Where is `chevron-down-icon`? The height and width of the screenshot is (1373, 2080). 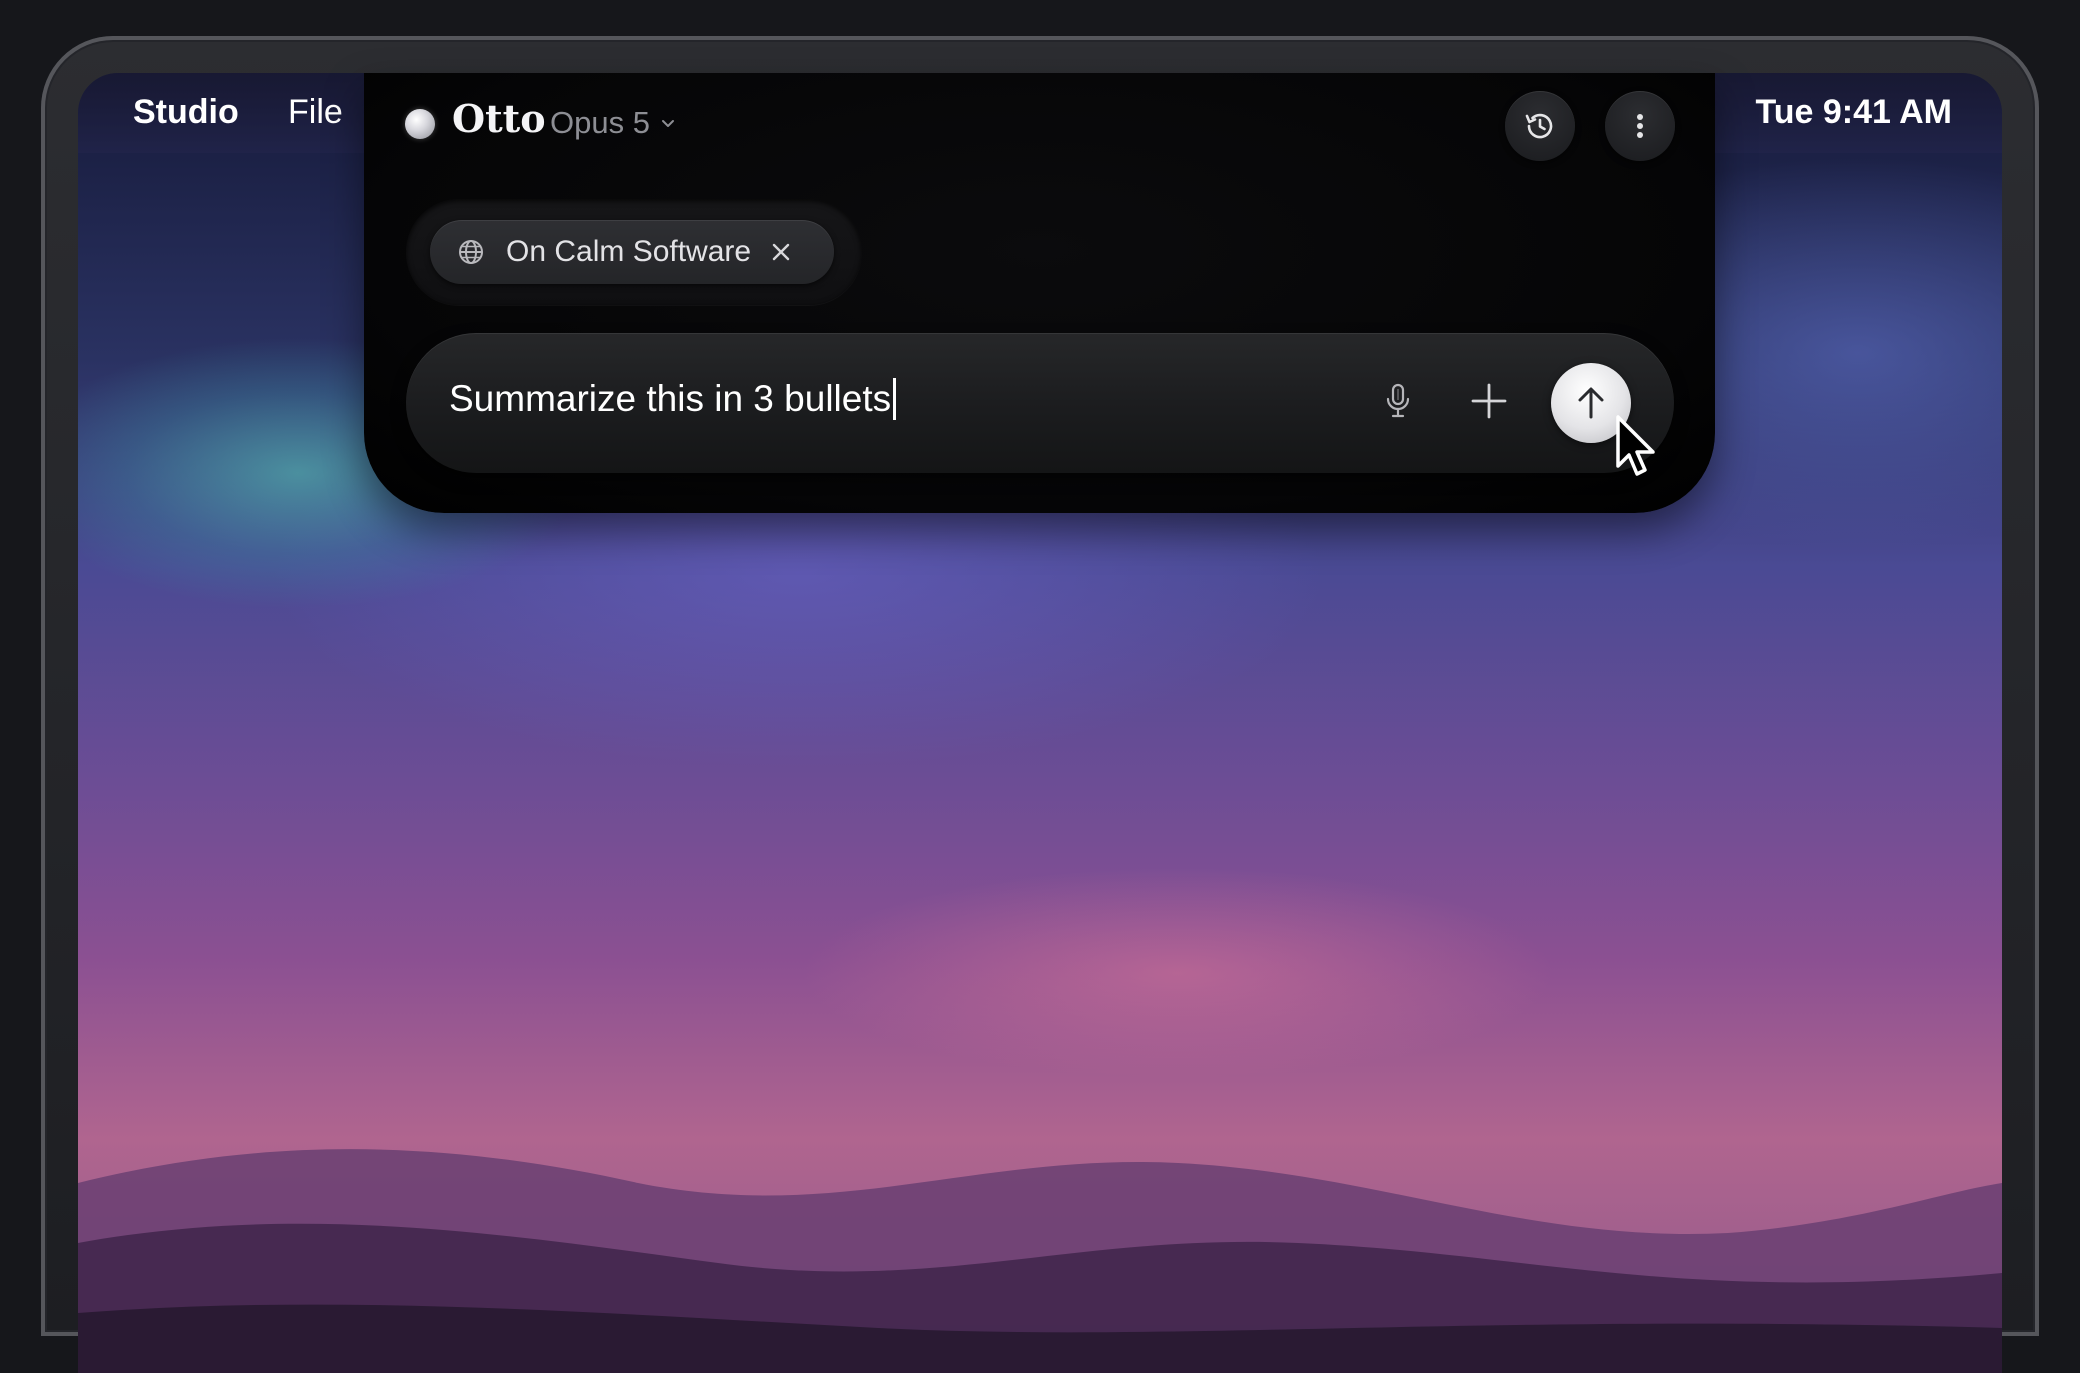 chevron-down-icon is located at coordinates (667, 123).